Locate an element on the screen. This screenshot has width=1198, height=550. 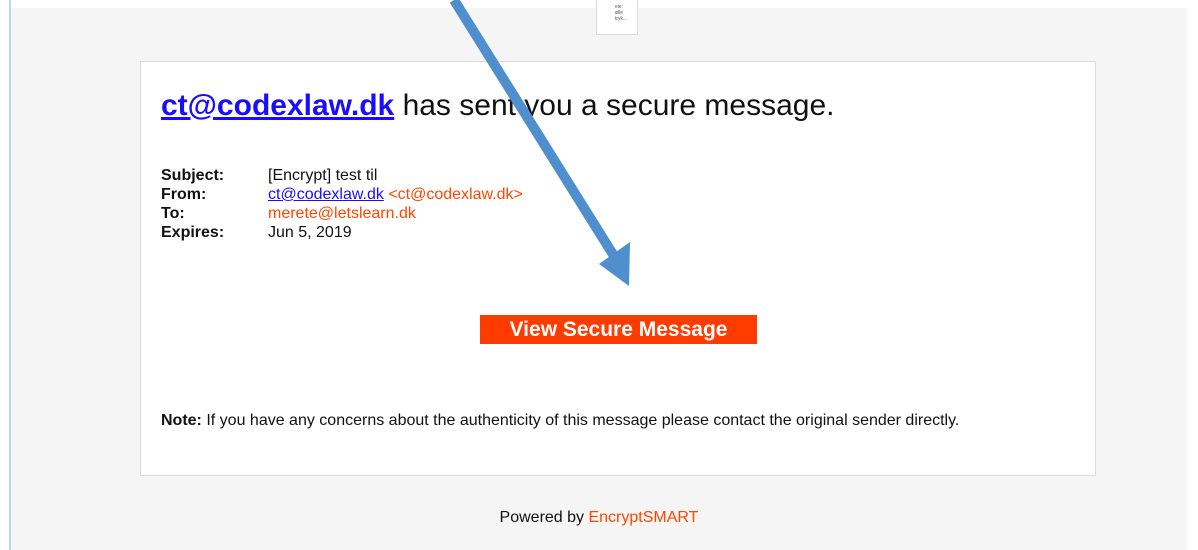
annotation-arrow-icon is located at coordinates (539, 143).